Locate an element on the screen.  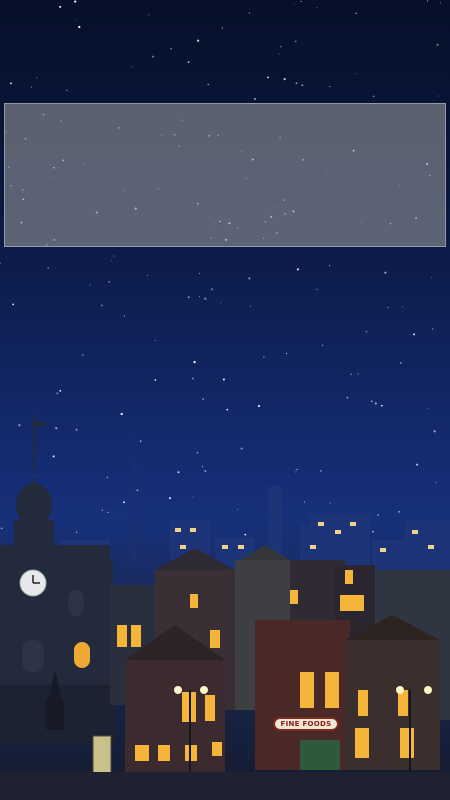
poster-board is located at coordinates (102, 755).